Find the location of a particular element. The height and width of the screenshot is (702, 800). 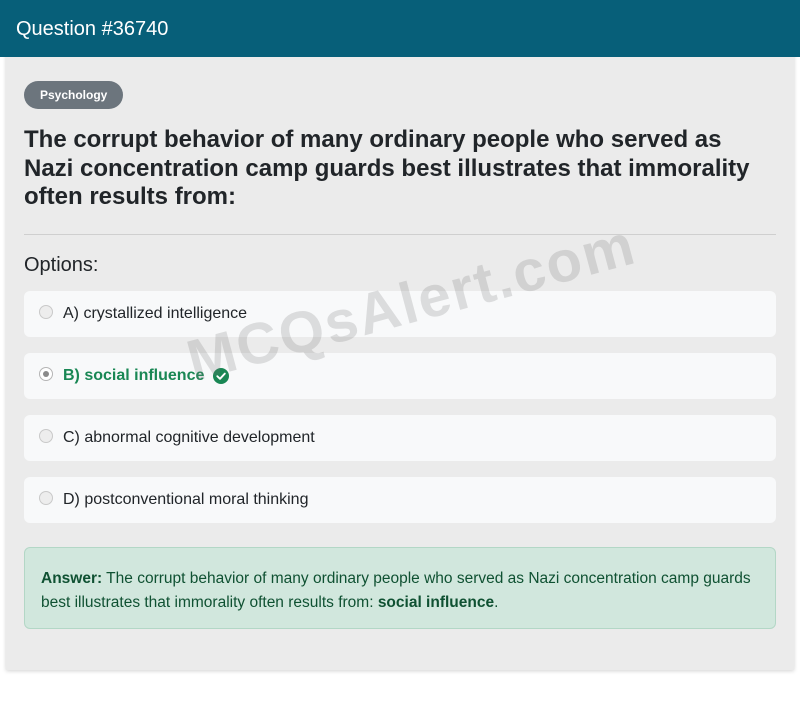

check-circle-icon is located at coordinates (221, 376).